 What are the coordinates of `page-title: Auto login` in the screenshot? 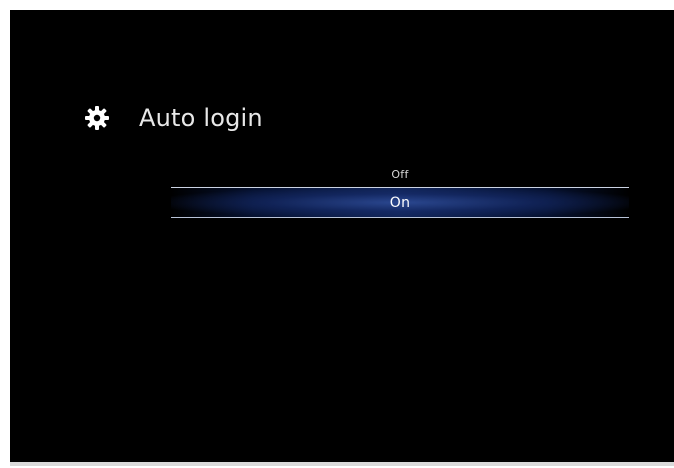 It's located at (201, 118).